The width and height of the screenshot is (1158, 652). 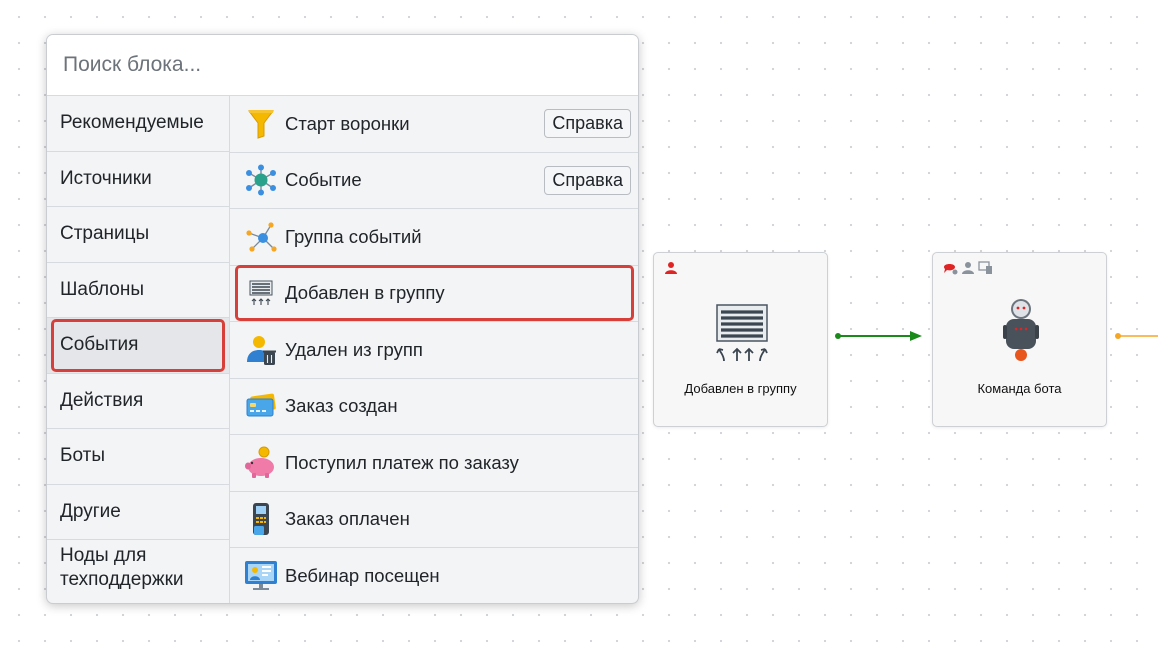 I want to click on piggy-bank-icon, so click(x=261, y=463).